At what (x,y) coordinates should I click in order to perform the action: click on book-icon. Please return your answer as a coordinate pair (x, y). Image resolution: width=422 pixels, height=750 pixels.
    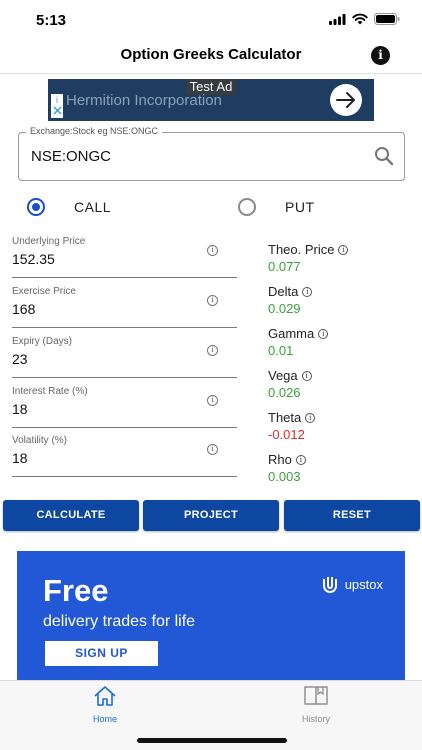
    Looking at the image, I should click on (316, 695).